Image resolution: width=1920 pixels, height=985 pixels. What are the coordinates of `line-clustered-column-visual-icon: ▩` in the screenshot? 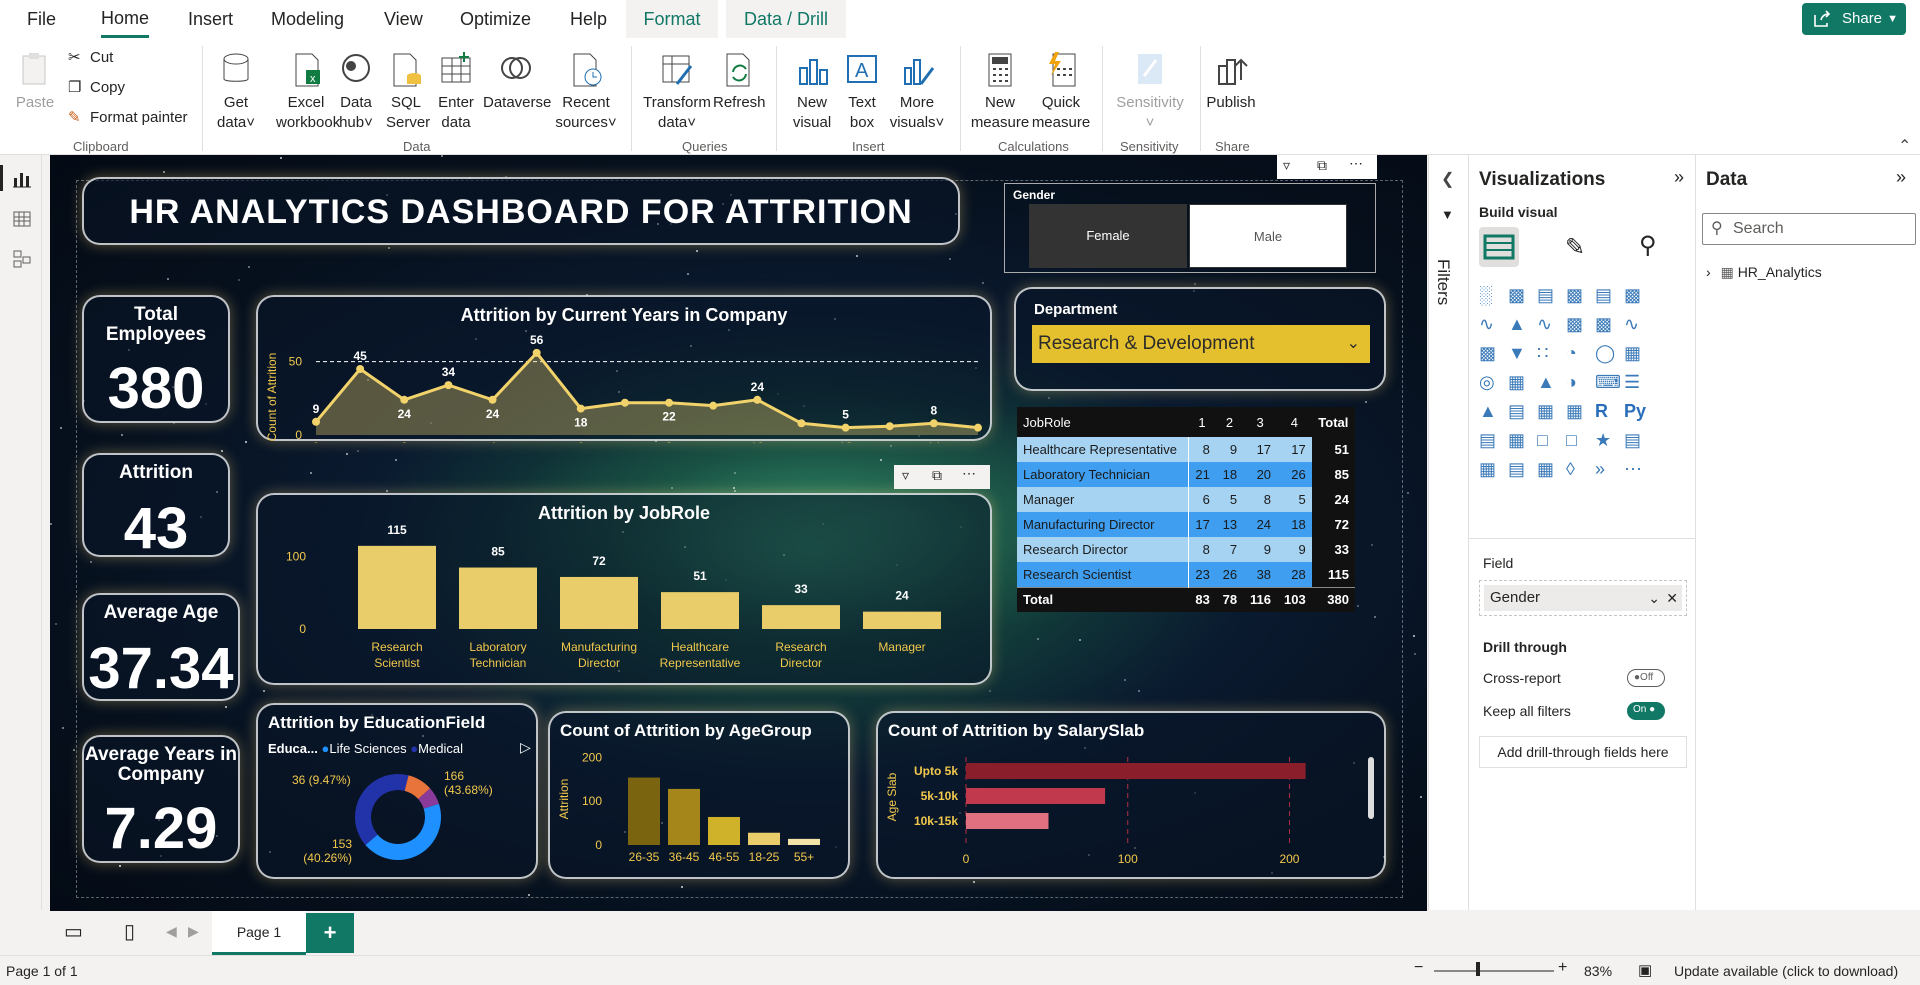 It's located at (1608, 325).